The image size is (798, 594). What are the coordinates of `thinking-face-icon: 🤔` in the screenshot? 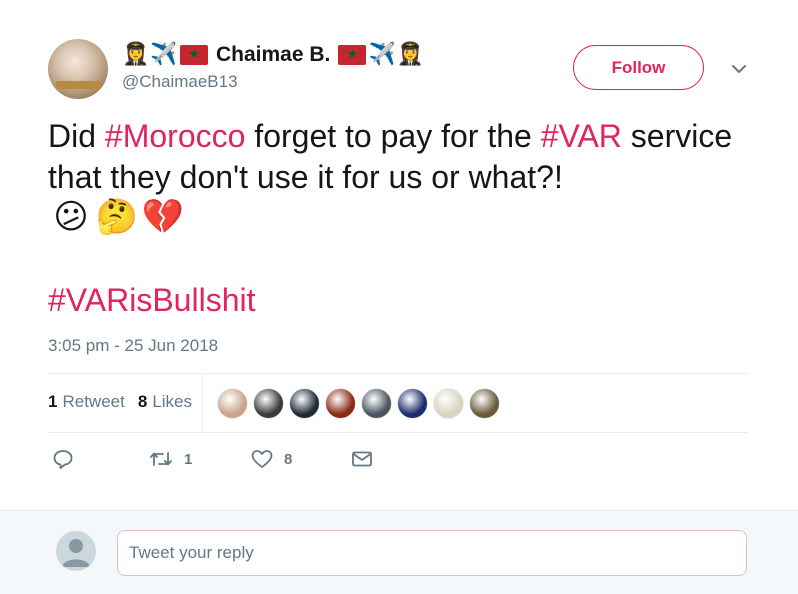 It's located at (117, 217).